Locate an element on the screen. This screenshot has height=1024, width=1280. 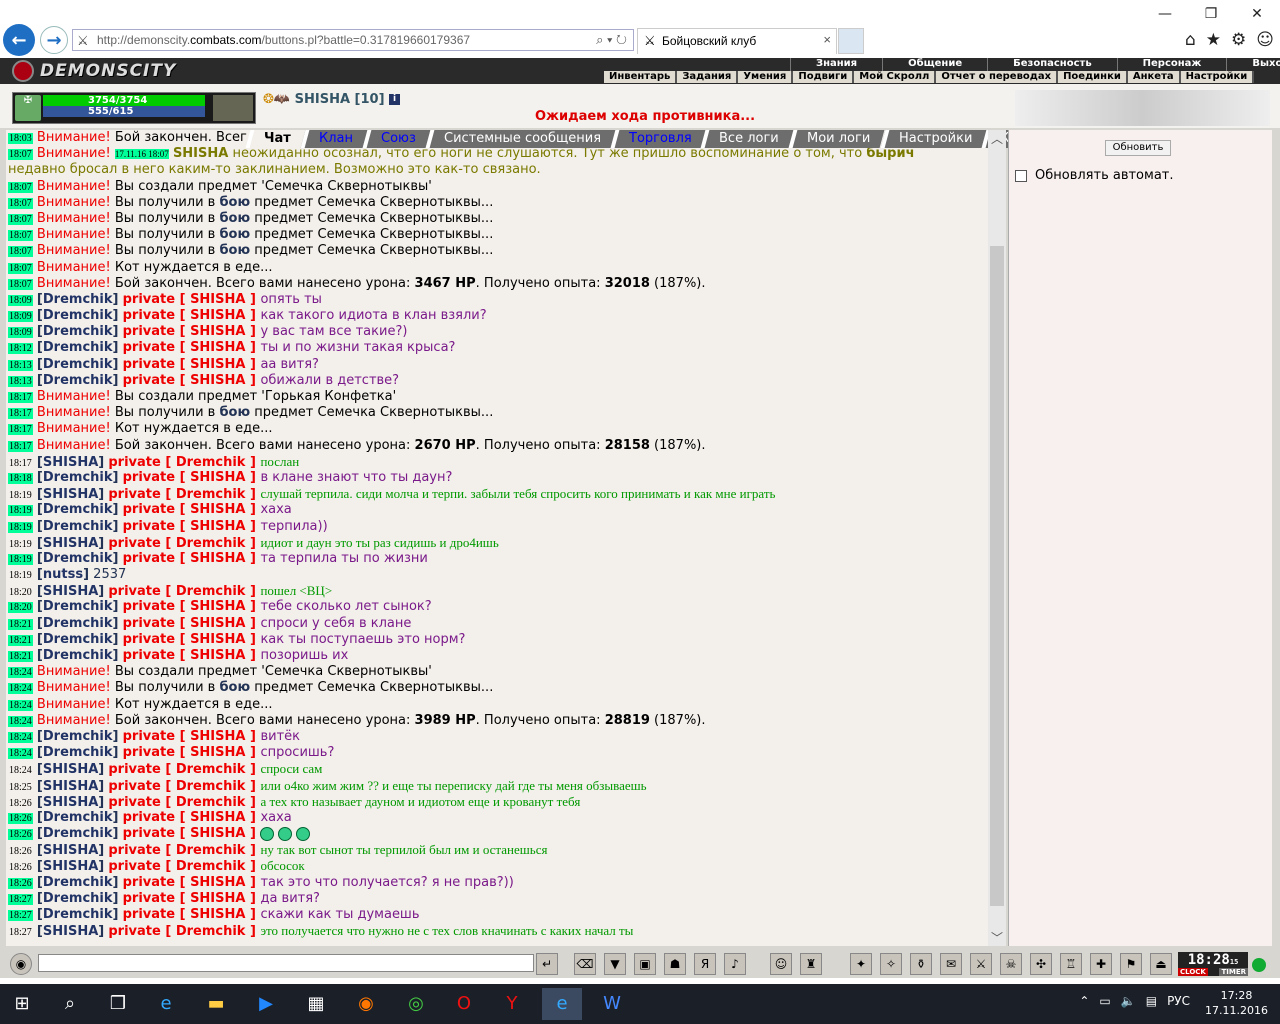
ie-icon: e is located at coordinates (562, 1004).